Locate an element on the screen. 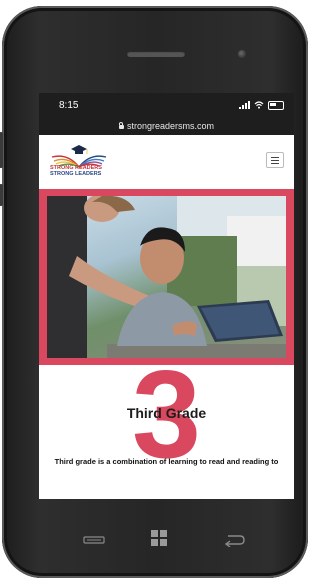  logo-text: STRONG READERS STRONG LEADERS is located at coordinates (76, 171).